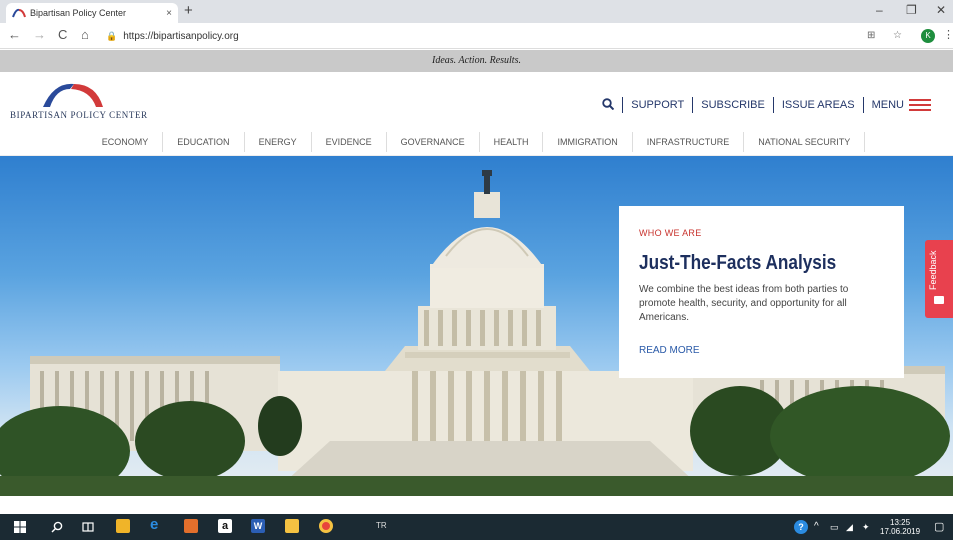 This screenshot has height=540, width=953. What do you see at coordinates (879, 10) in the screenshot?
I see `minimize-button: –` at bounding box center [879, 10].